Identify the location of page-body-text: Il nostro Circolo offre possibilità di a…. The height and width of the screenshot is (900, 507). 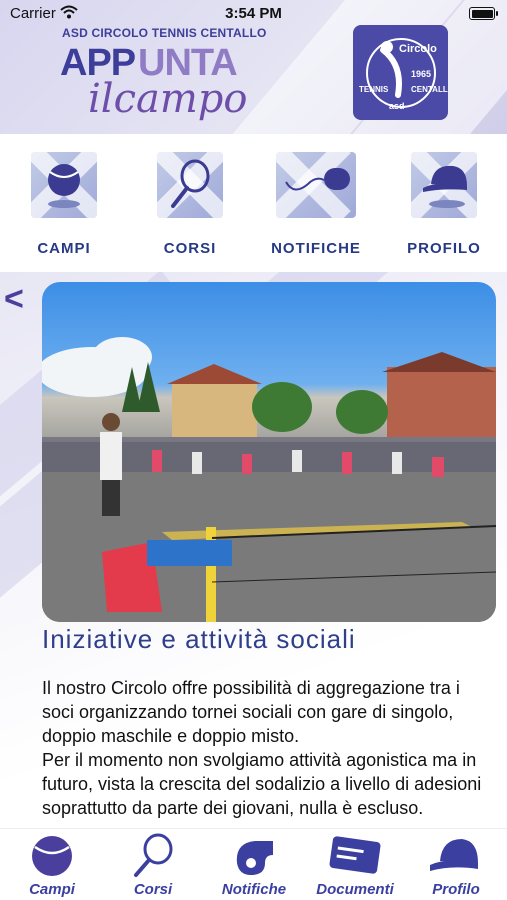
(262, 748).